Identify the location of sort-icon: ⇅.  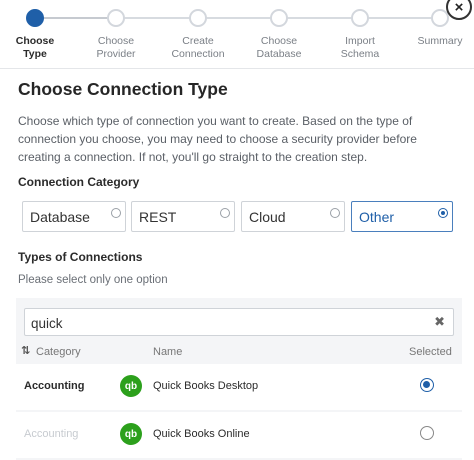
(25, 350).